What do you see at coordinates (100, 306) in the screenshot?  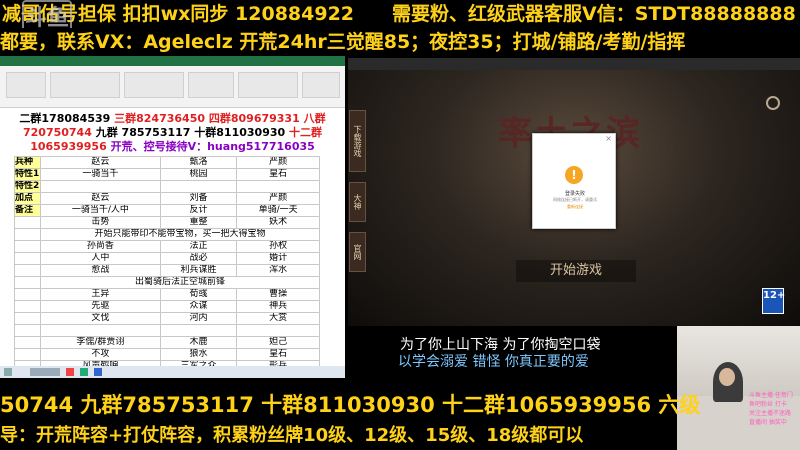 I see `table-cell: 先驱` at bounding box center [100, 306].